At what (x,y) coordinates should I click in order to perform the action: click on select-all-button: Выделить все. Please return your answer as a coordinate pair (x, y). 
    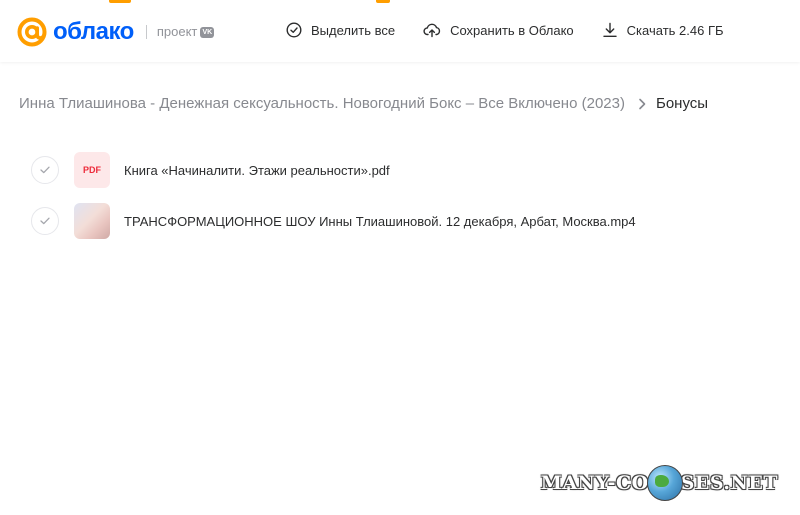
    Looking at the image, I should click on (340, 30).